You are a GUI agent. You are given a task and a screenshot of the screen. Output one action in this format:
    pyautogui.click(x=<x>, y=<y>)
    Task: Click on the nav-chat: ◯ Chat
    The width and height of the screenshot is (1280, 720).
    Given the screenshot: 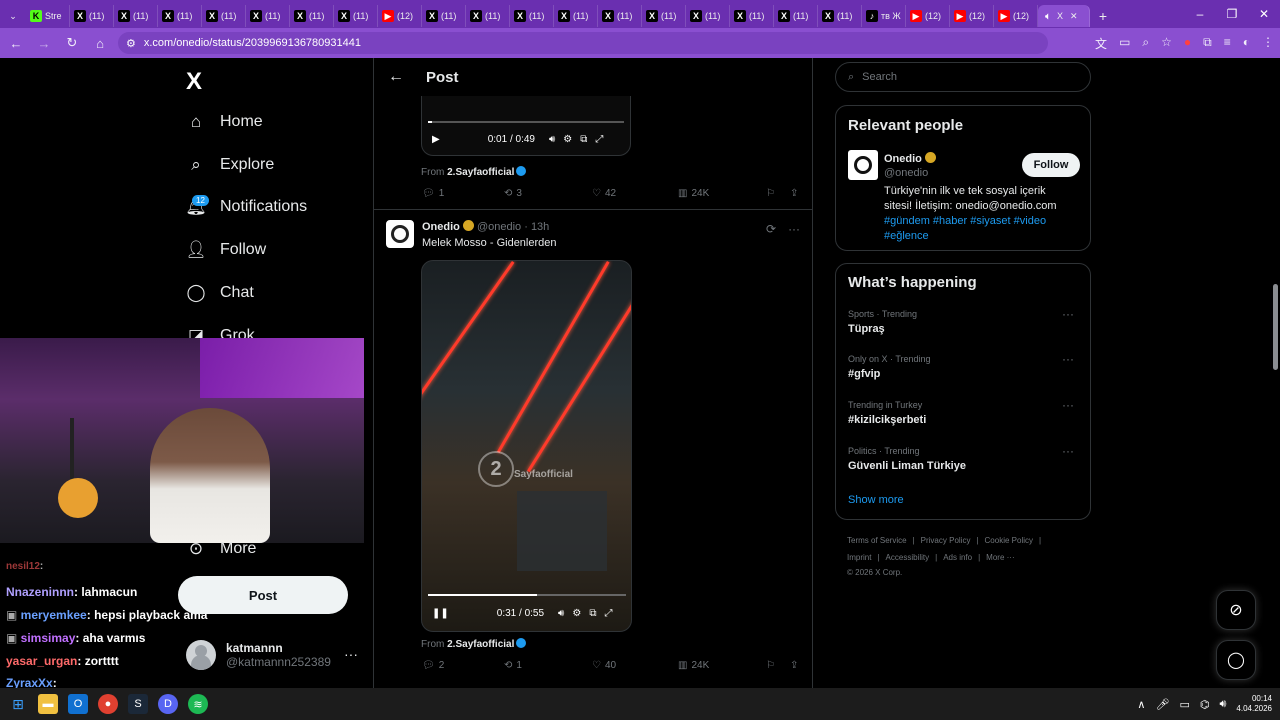 What is the action you would take?
    pyautogui.click(x=219, y=293)
    